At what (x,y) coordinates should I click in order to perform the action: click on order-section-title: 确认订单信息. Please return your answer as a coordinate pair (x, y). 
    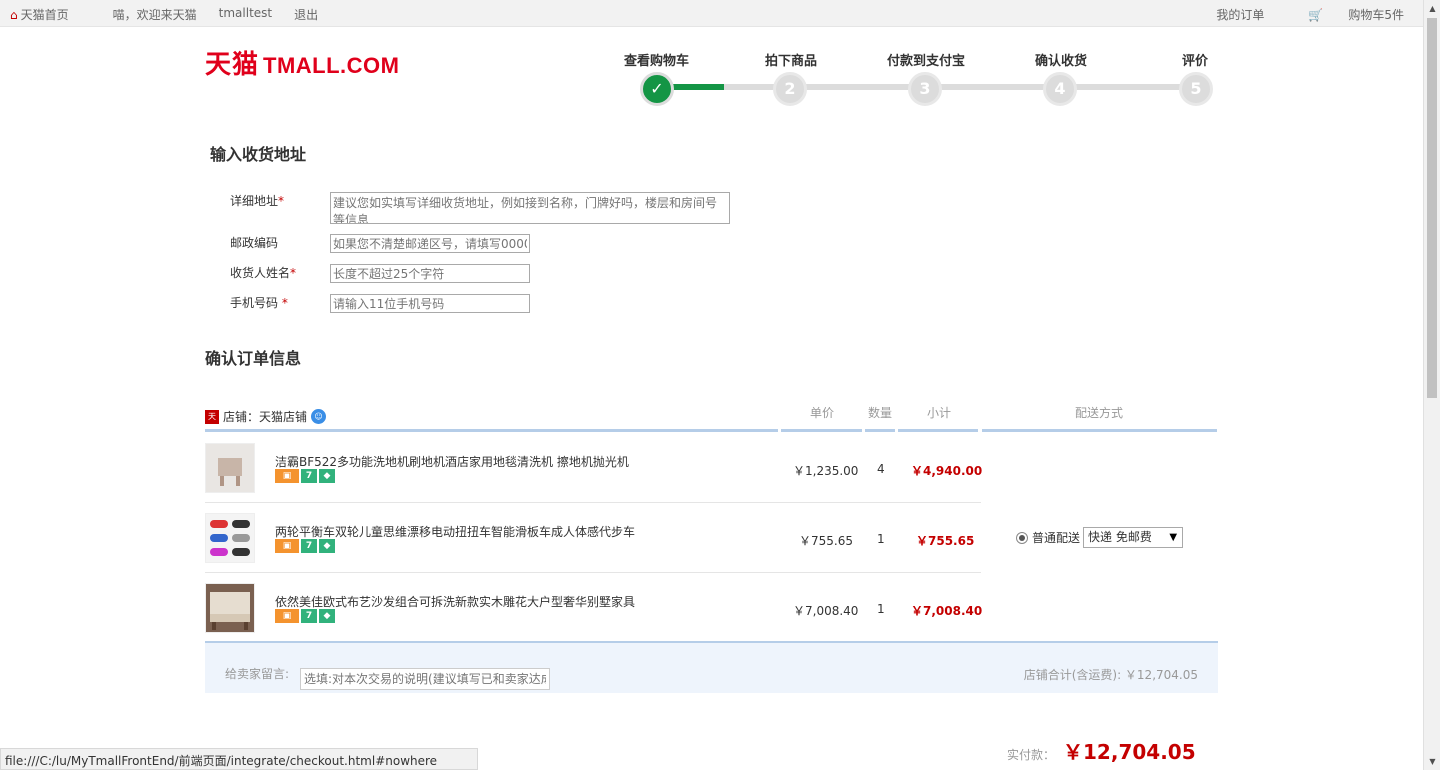
    Looking at the image, I should click on (253, 358).